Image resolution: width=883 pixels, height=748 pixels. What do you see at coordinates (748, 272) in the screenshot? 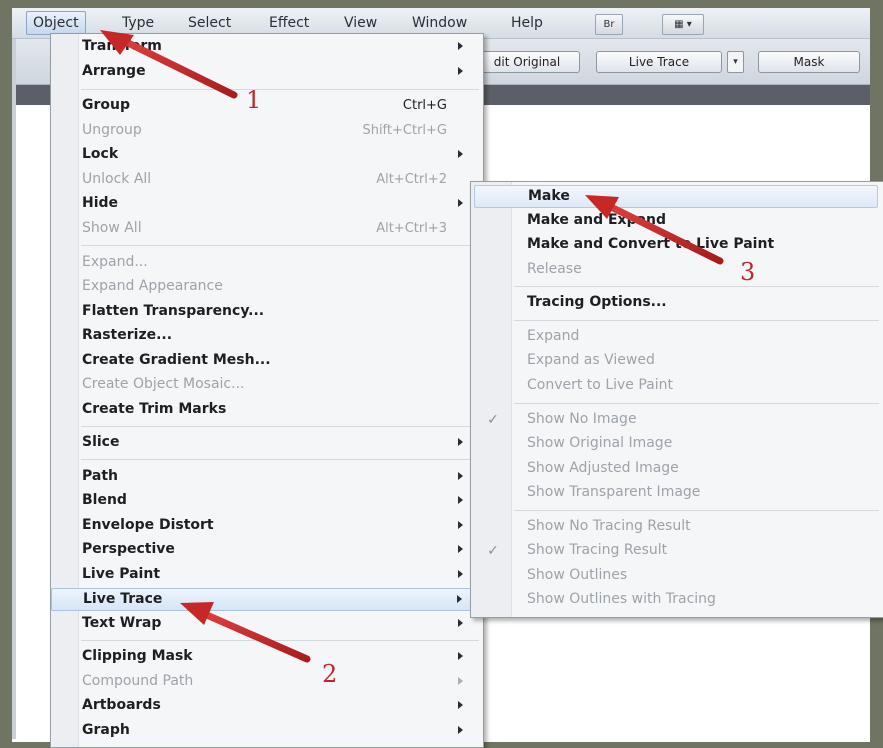
I see `callout-number-3: 3` at bounding box center [748, 272].